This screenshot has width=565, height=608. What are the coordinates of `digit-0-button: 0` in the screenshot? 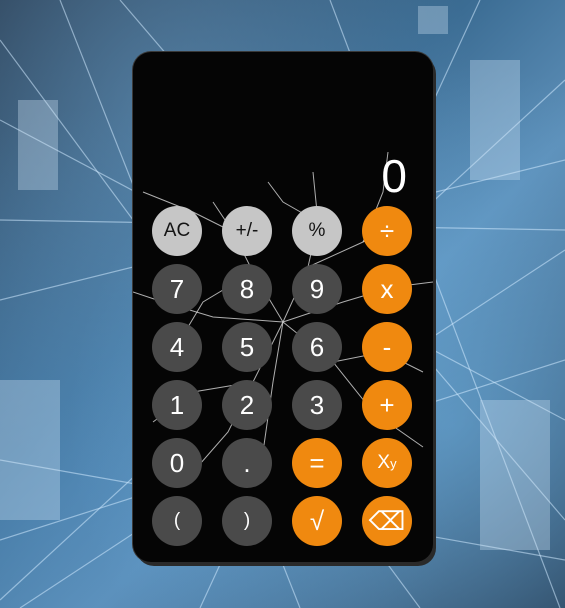 It's located at (177, 463).